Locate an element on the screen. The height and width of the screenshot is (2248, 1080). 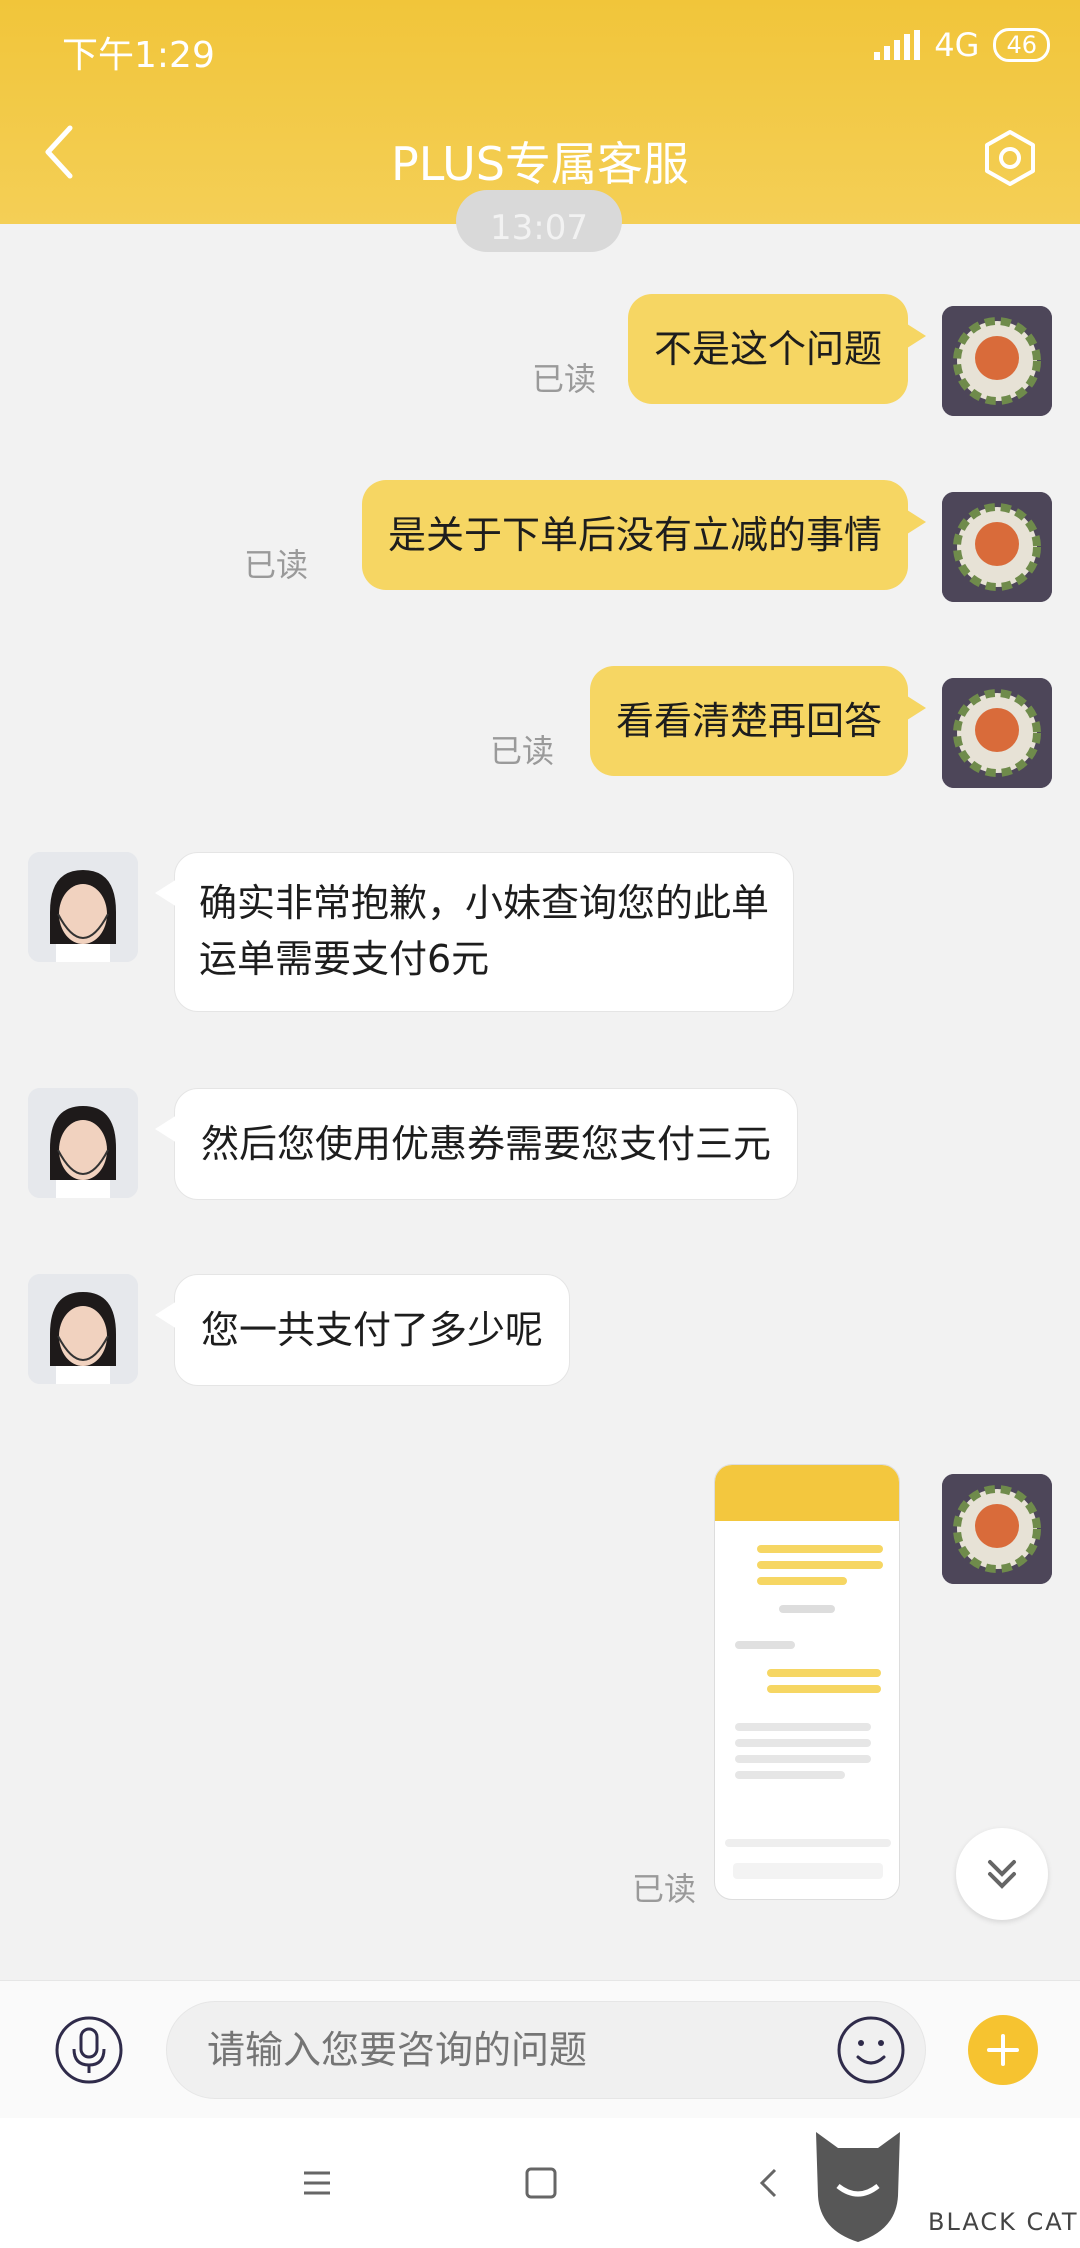
image-header is located at coordinates (807, 1493).